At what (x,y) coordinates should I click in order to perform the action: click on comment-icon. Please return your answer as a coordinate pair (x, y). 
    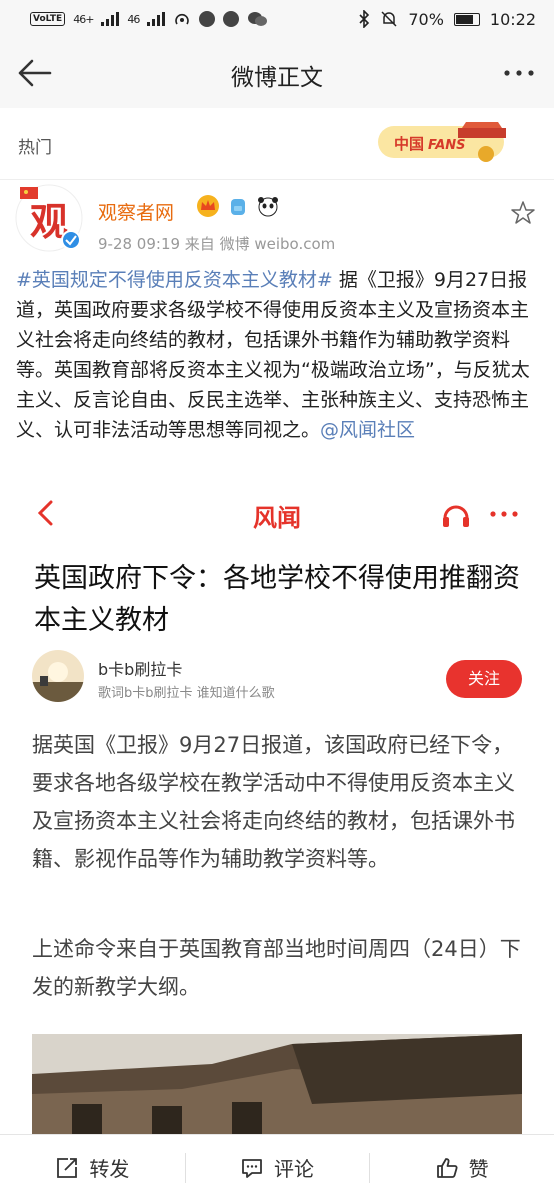
    Looking at the image, I should click on (252, 1168).